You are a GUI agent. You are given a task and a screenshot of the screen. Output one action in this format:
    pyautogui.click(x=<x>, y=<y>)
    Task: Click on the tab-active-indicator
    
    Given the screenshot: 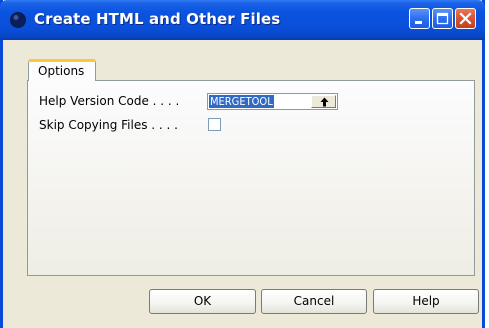 What is the action you would take?
    pyautogui.click(x=62, y=60)
    